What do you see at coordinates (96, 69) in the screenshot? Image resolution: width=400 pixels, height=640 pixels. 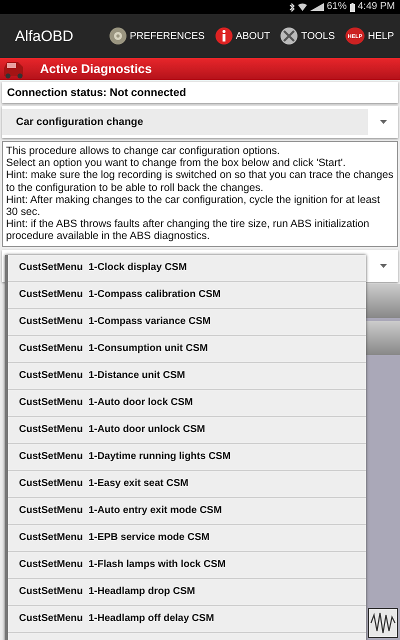 I see `section-title: Active Diagnostics` at bounding box center [96, 69].